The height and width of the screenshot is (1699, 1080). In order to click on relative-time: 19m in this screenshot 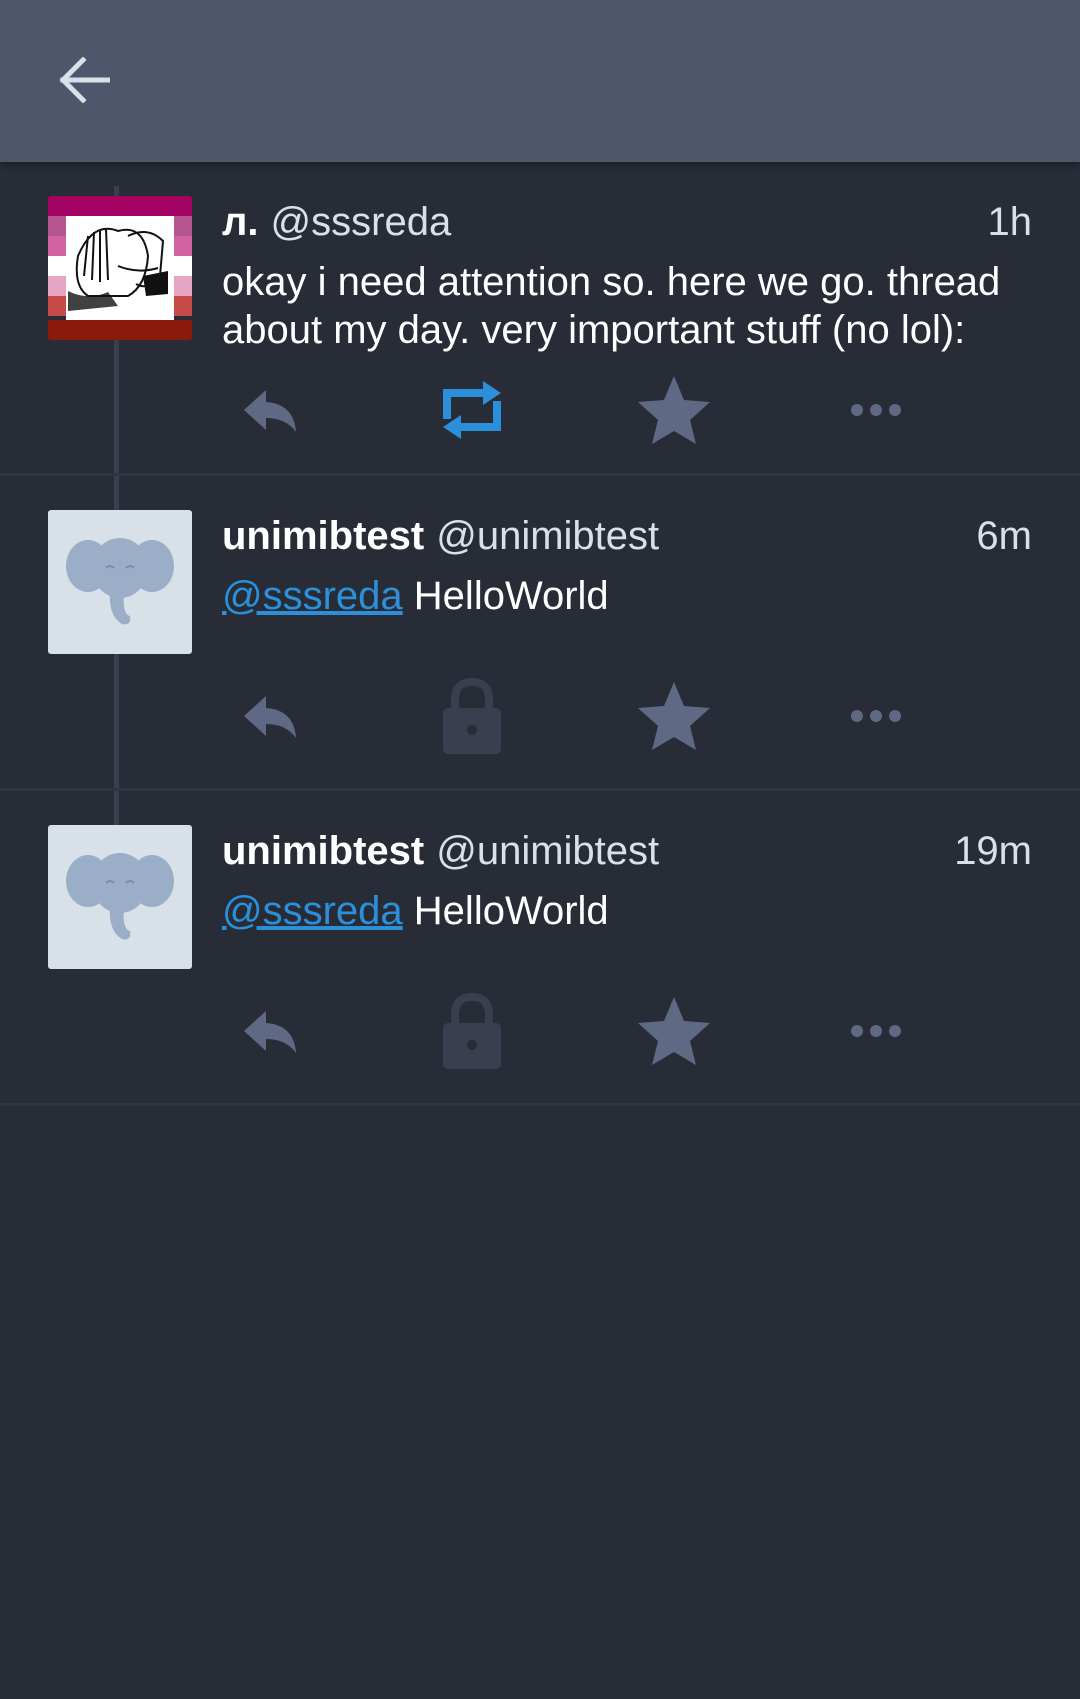, I will do `click(993, 851)`.